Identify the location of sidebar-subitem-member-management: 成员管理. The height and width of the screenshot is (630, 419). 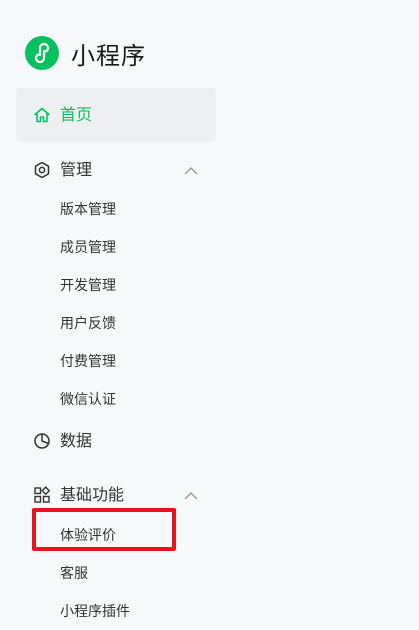
(88, 248).